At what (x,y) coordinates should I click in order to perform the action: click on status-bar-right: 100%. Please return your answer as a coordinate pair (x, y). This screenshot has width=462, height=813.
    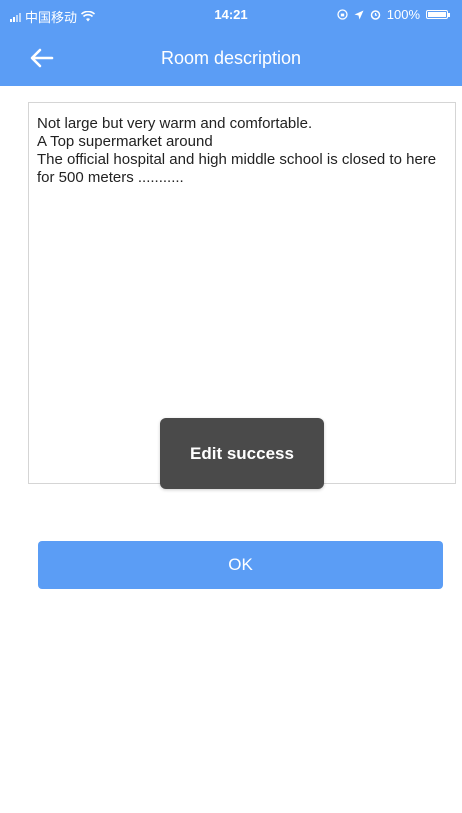
    Looking at the image, I should click on (393, 14).